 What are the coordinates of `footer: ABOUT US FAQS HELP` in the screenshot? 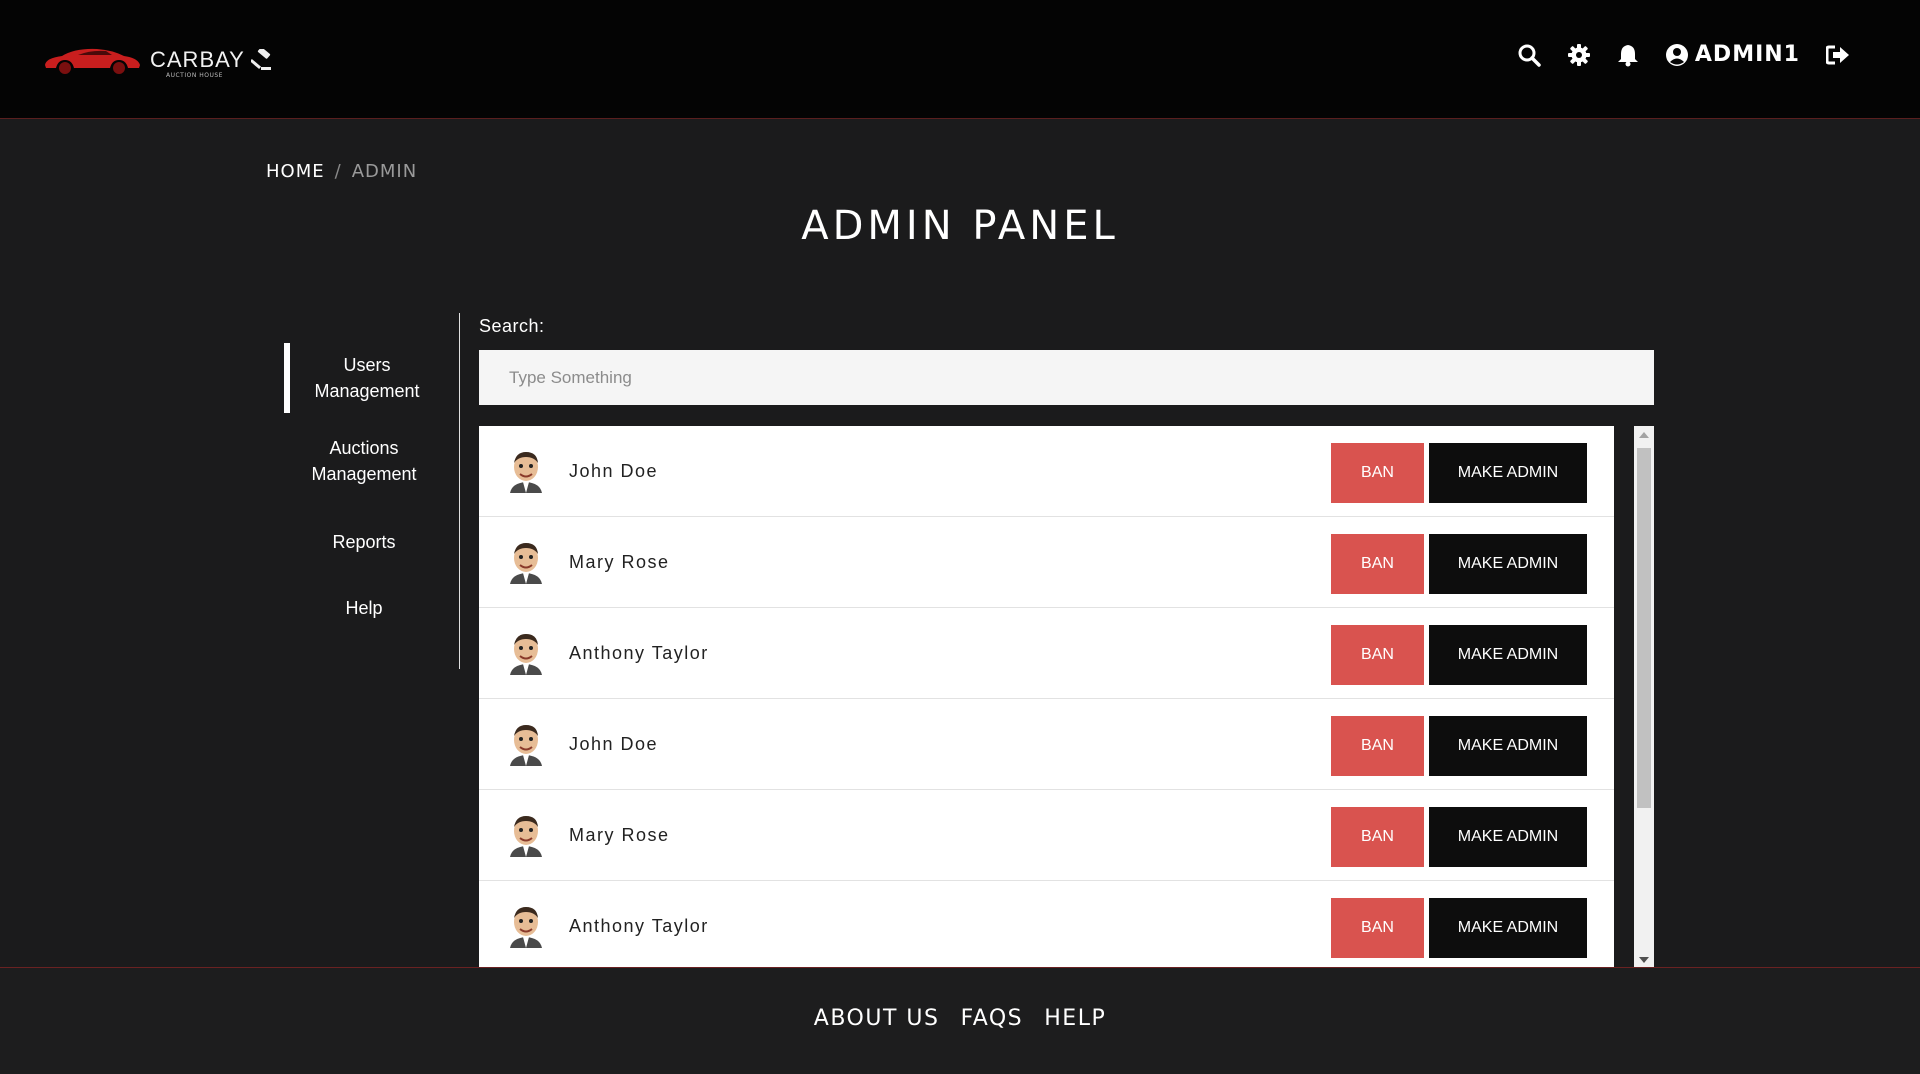 It's located at (960, 1020).